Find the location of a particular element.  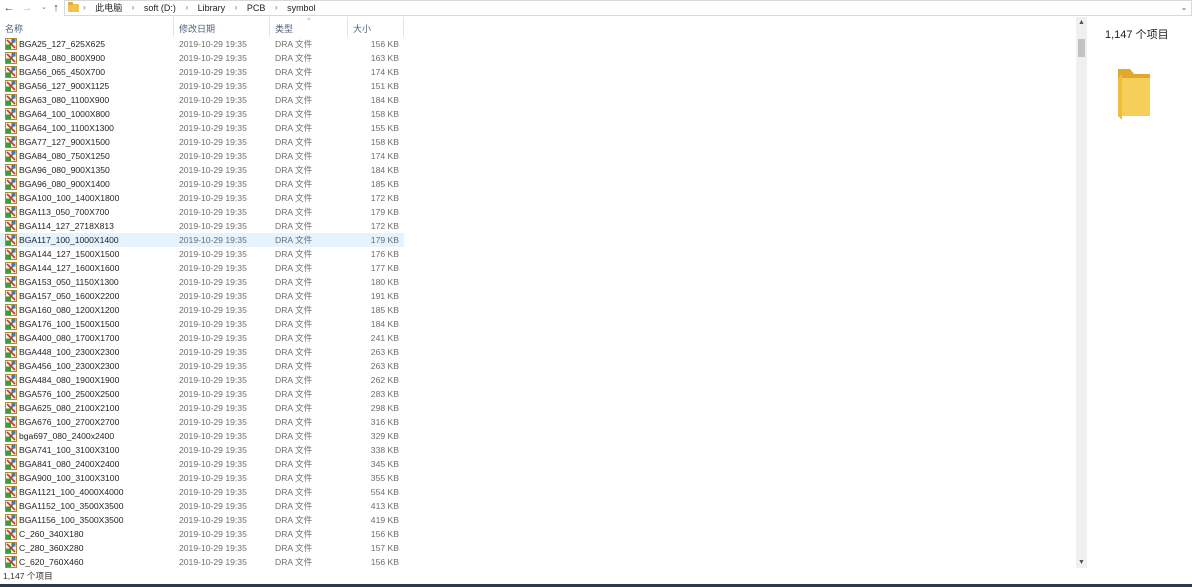

breadcrumb-symbol: symbol is located at coordinates (301, 8).